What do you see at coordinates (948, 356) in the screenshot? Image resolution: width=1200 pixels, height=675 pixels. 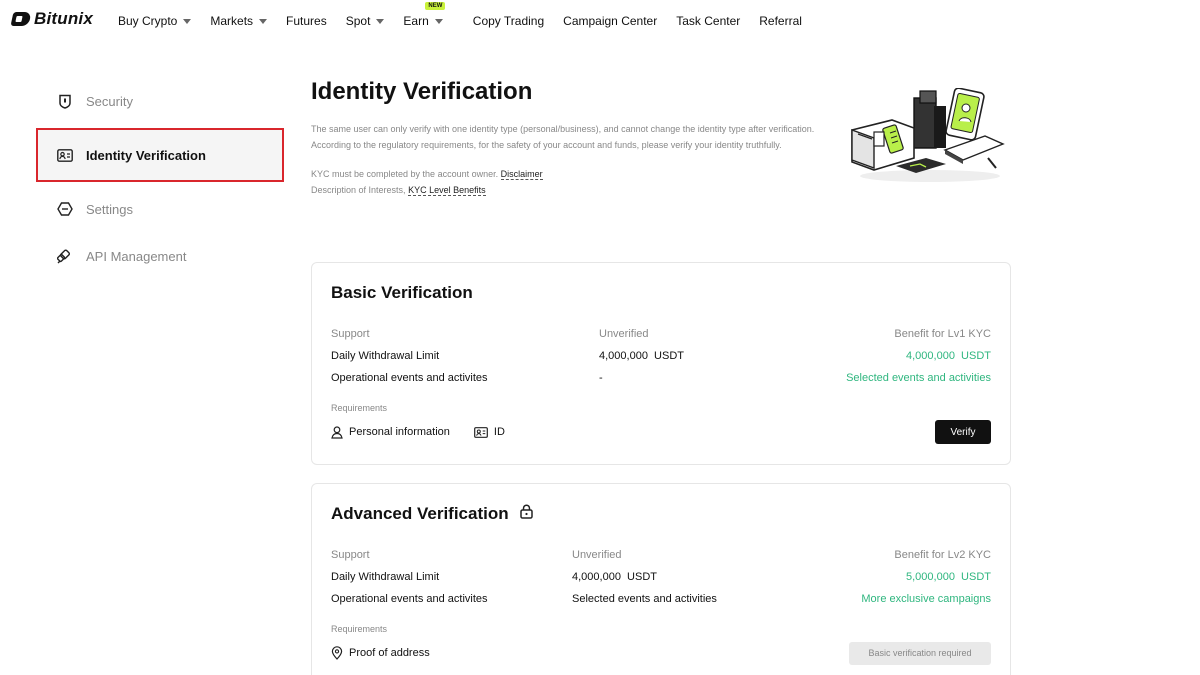 I see `row-benefit: 4,000,000 USDT` at bounding box center [948, 356].